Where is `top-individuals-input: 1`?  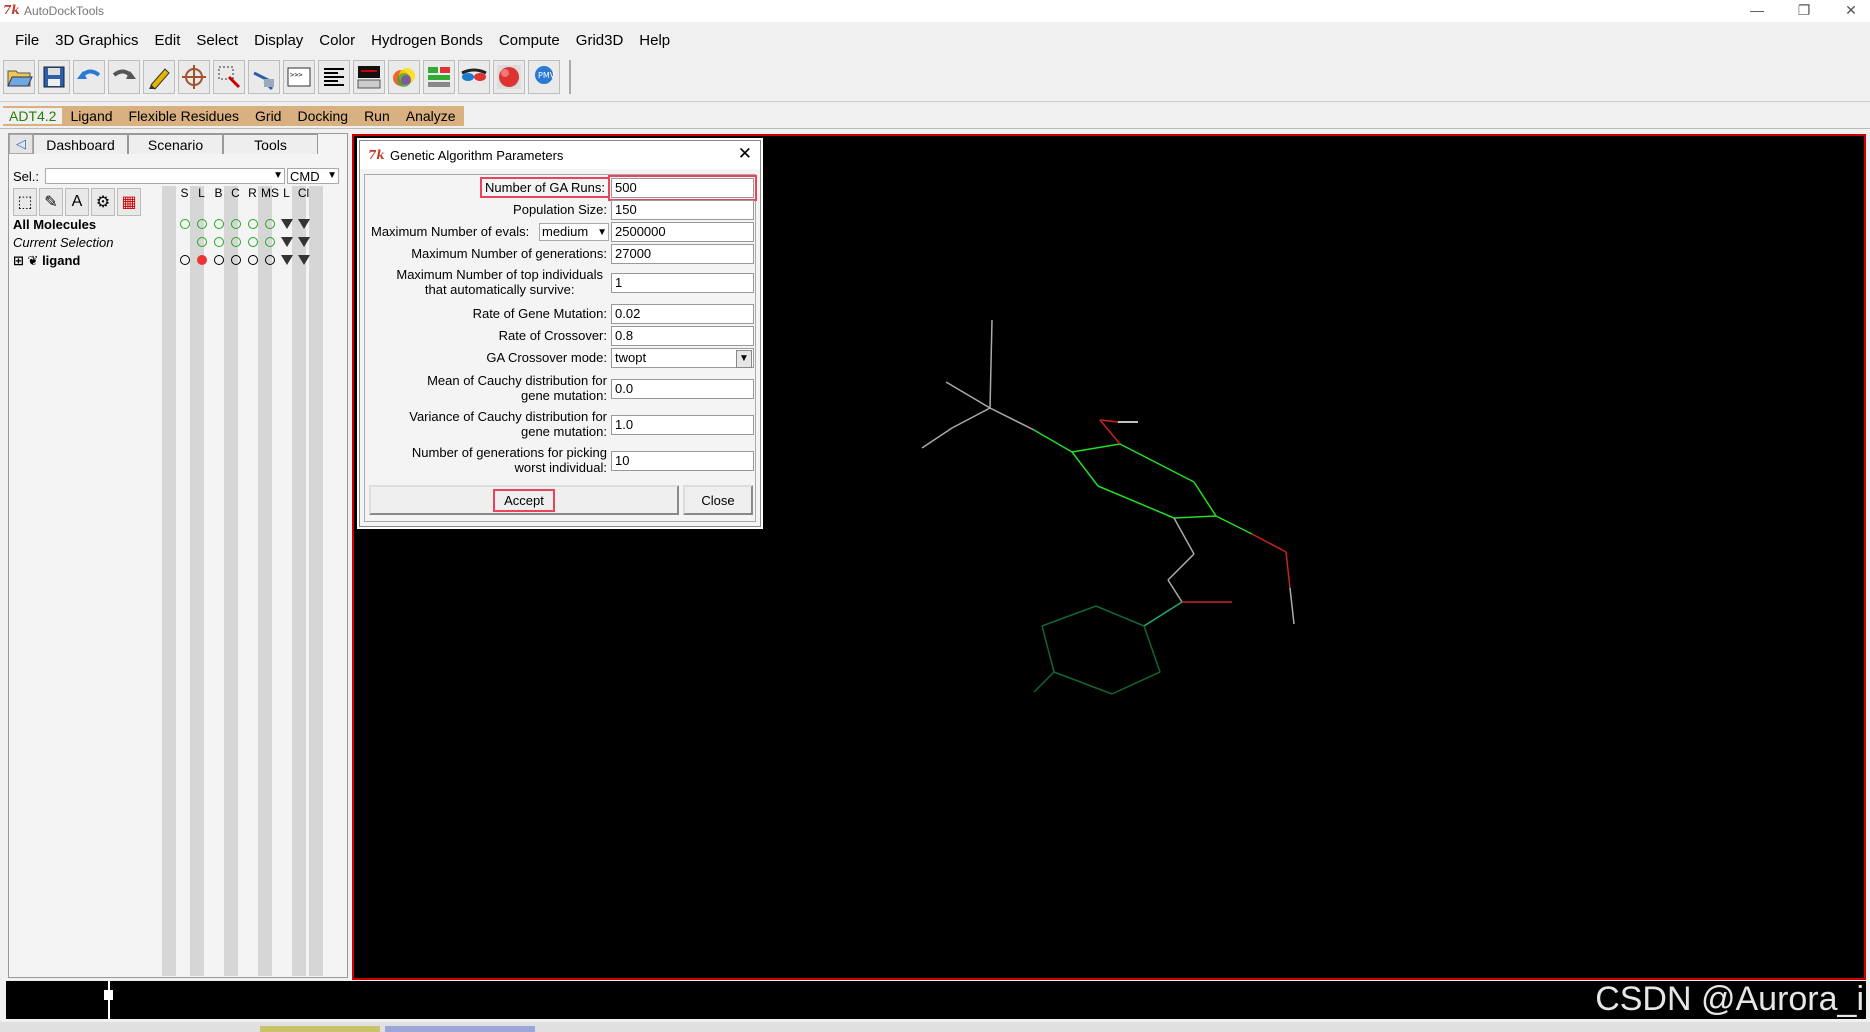
top-individuals-input: 1 is located at coordinates (682, 283).